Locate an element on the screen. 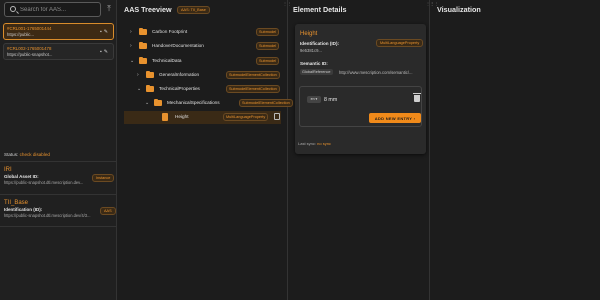 This screenshot has width=600, height=300. last-sync: Last sync: no sync is located at coordinates (314, 143).